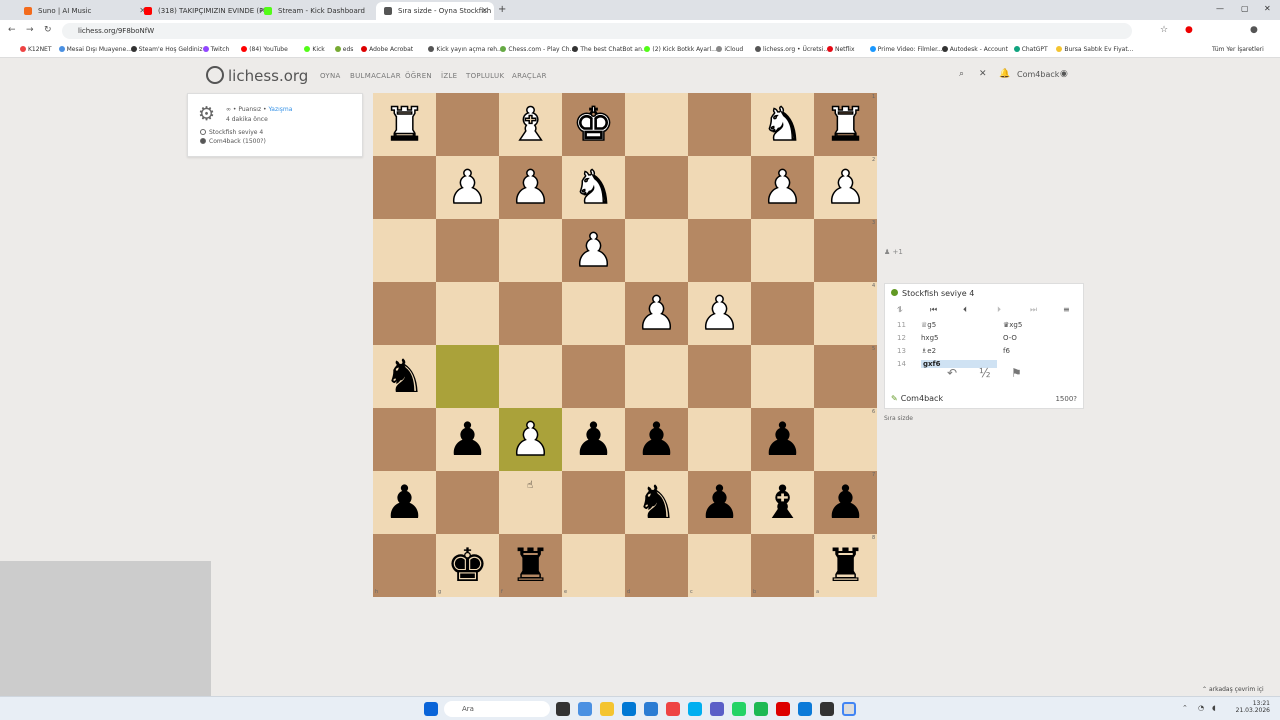  I want to click on white-knight-piece: ♞, so click(593, 187).